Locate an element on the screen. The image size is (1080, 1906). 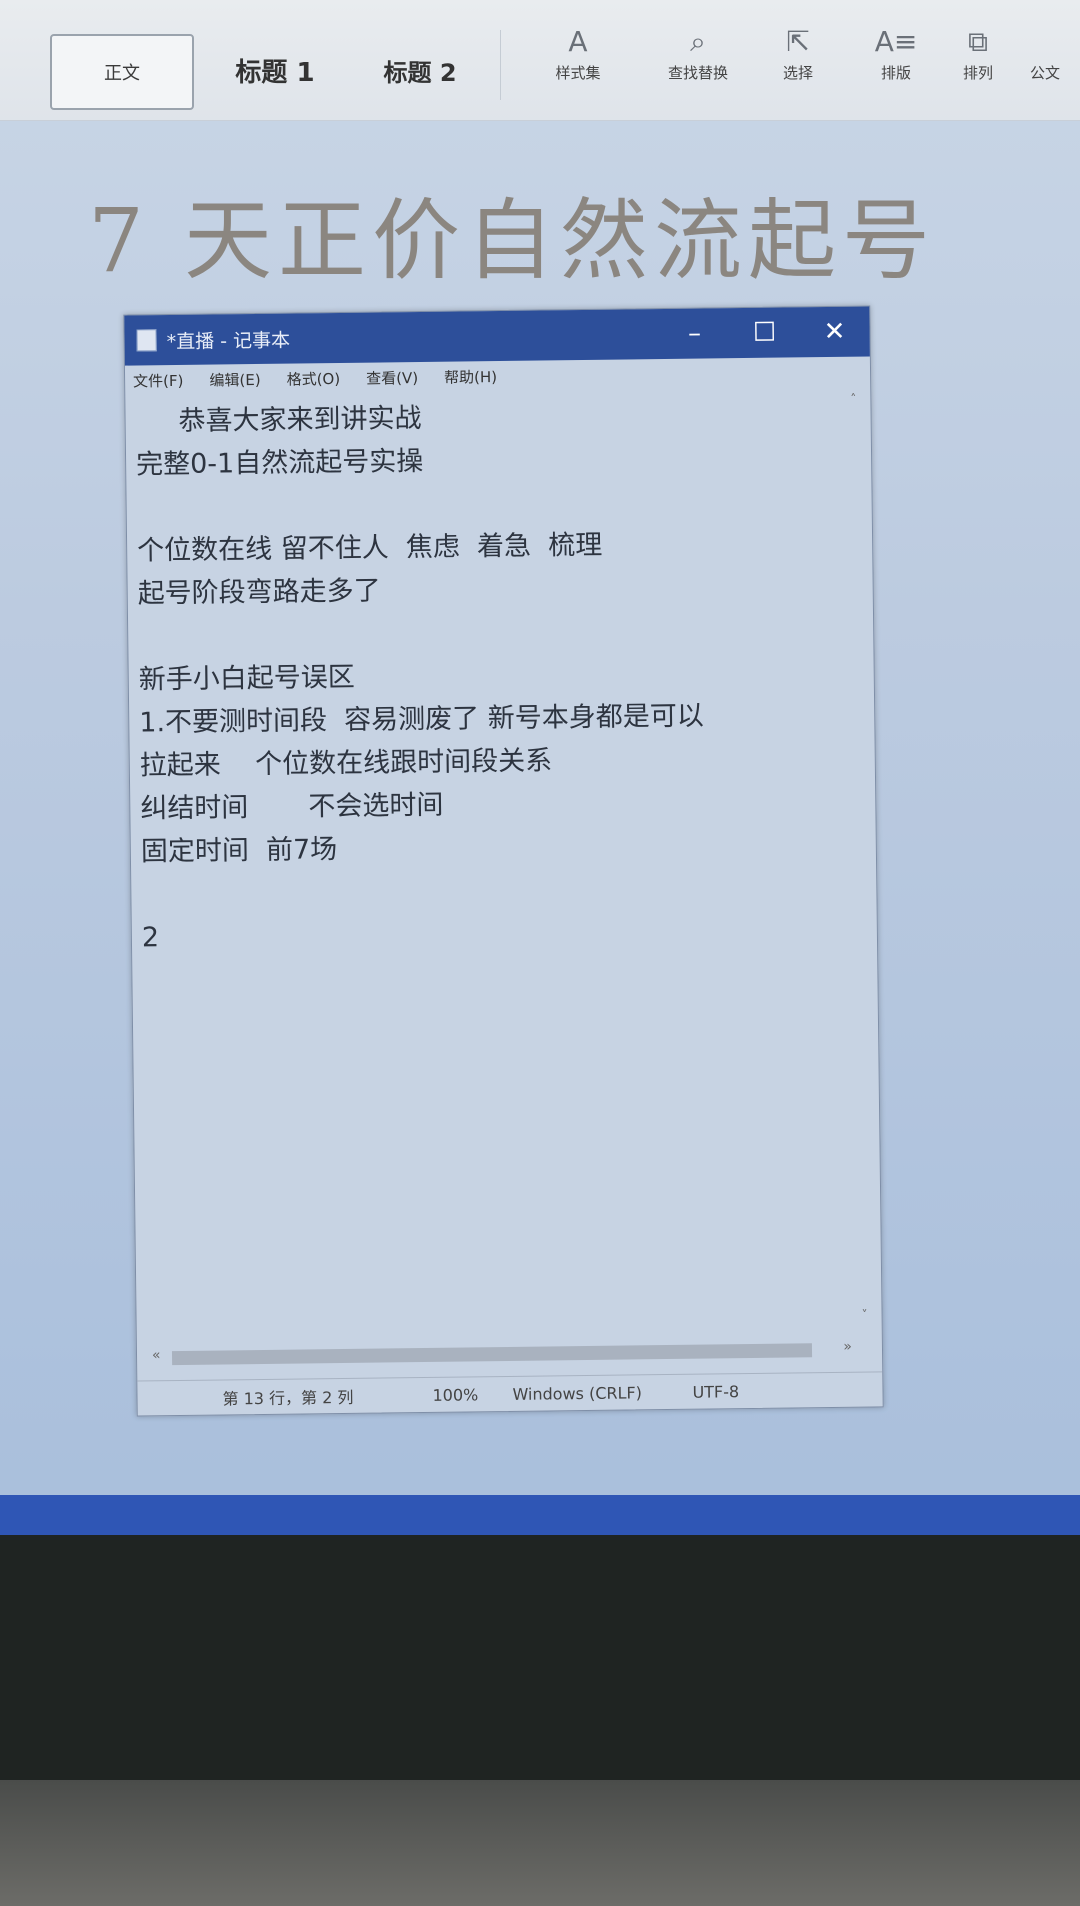
style-set-label: 样式集 is located at coordinates (578, 73).